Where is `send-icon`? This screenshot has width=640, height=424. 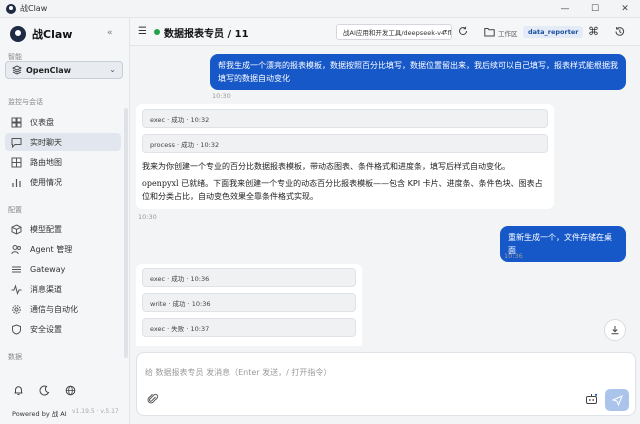
send-icon is located at coordinates (617, 400).